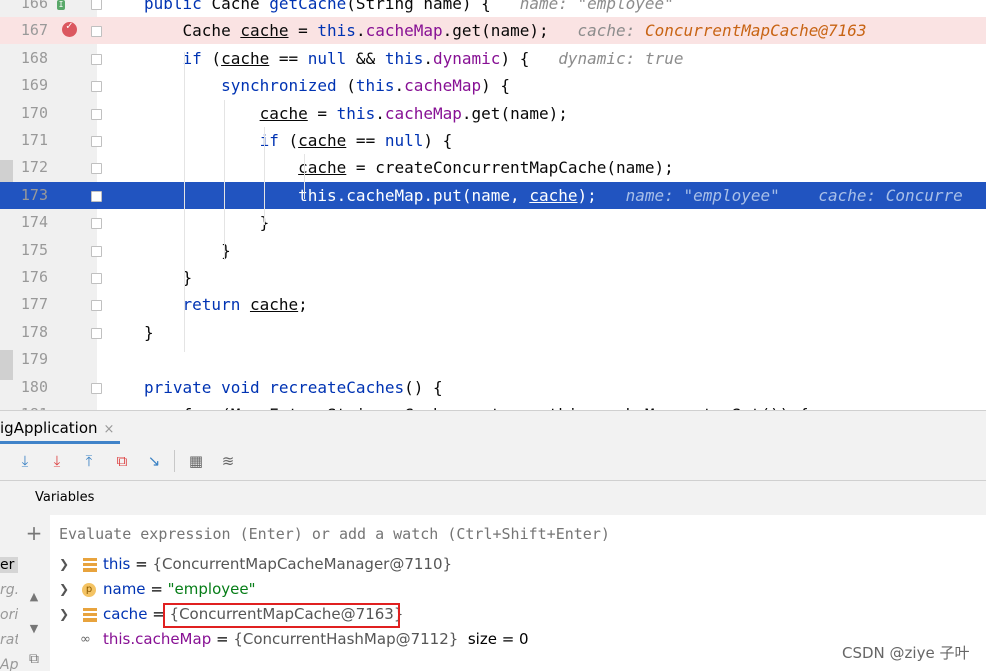 The width and height of the screenshot is (986, 671). Describe the element at coordinates (34, 8) in the screenshot. I see `line-number: 166` at that location.